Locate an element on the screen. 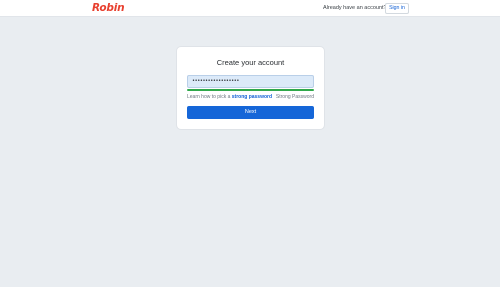  password-strength-fill is located at coordinates (250, 90).